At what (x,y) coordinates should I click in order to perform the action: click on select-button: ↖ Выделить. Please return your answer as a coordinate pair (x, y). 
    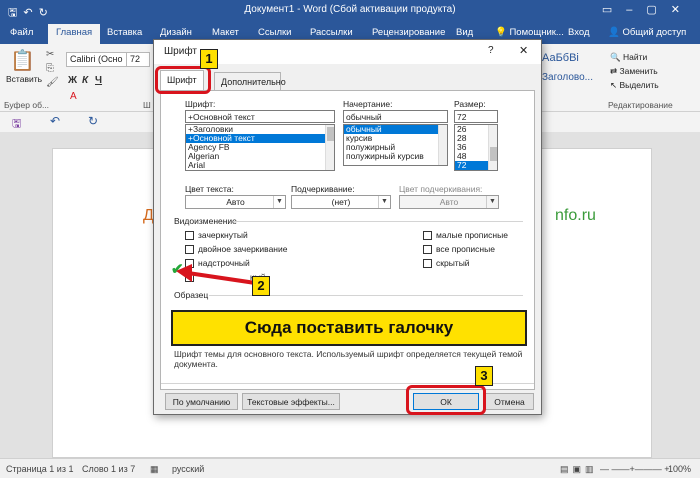
    Looking at the image, I should click on (634, 85).